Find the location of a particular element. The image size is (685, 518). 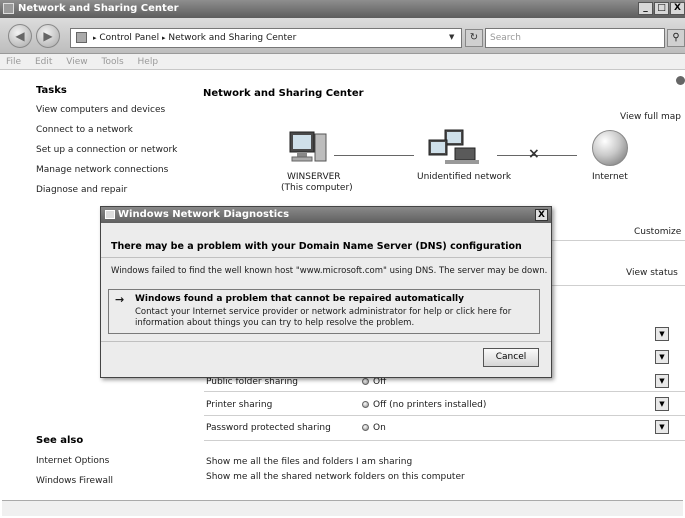

internet-globe-icon is located at coordinates (610, 148).